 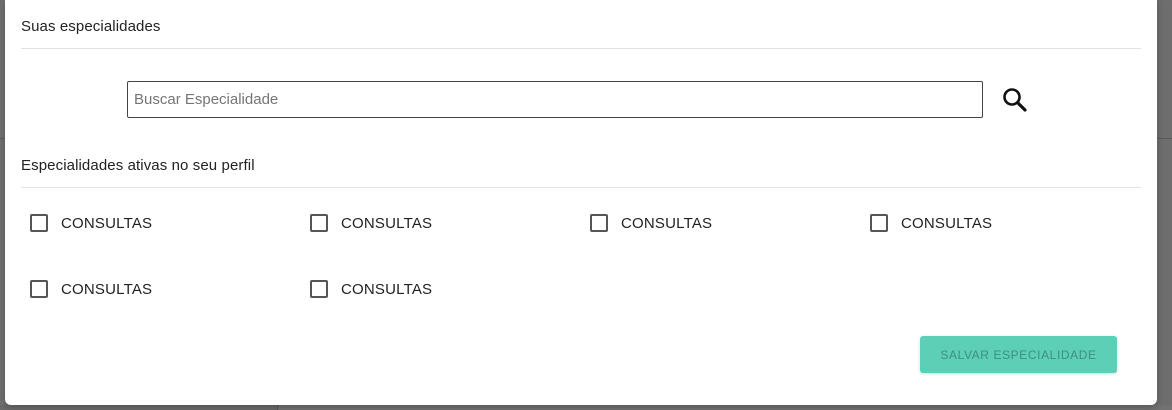 I want to click on search-icon, so click(x=1015, y=100).